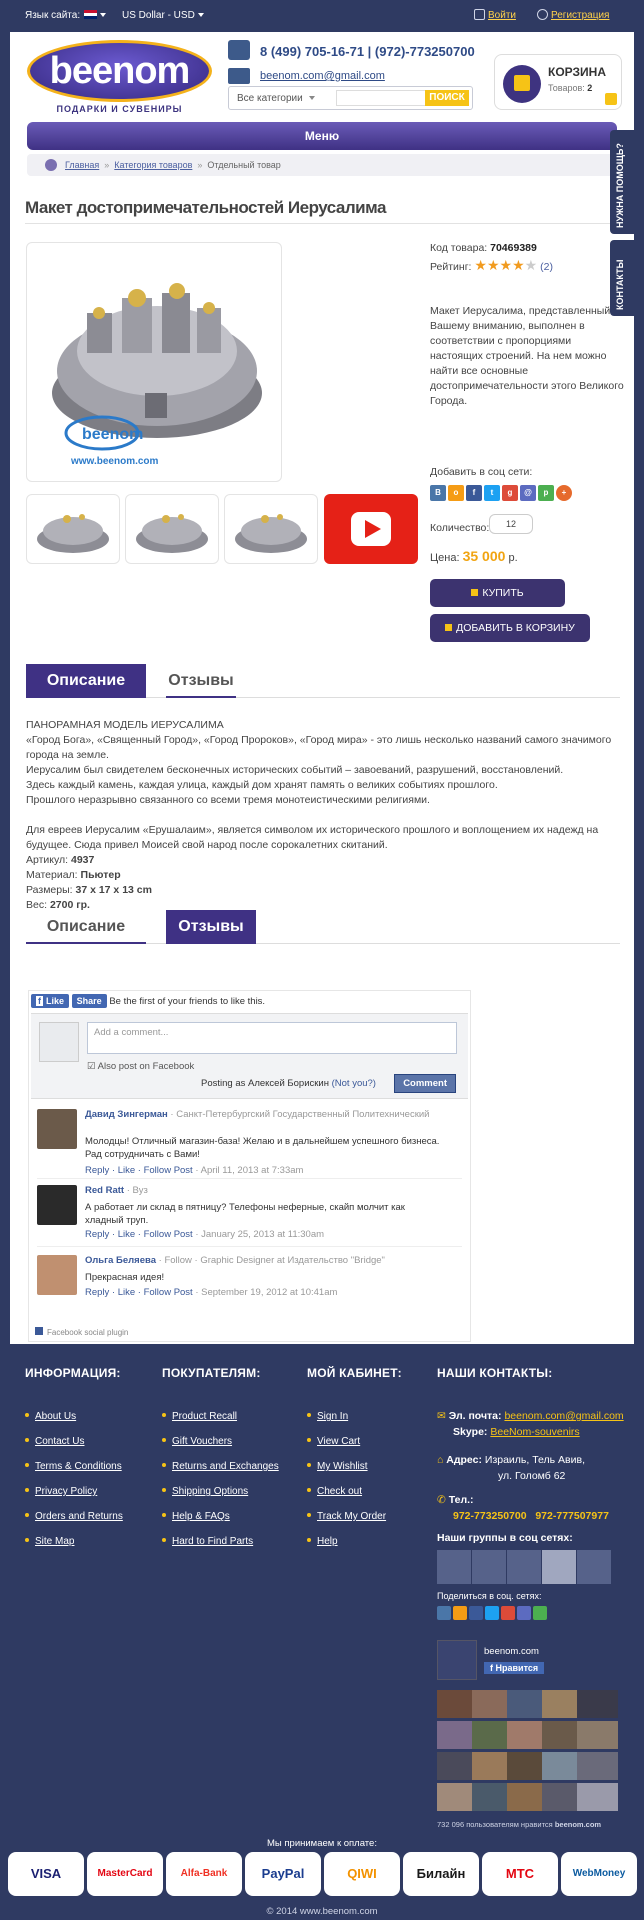 This screenshot has width=644, height=1920. What do you see at coordinates (559, 1567) in the screenshot?
I see `odnoklassniki-group-icon` at bounding box center [559, 1567].